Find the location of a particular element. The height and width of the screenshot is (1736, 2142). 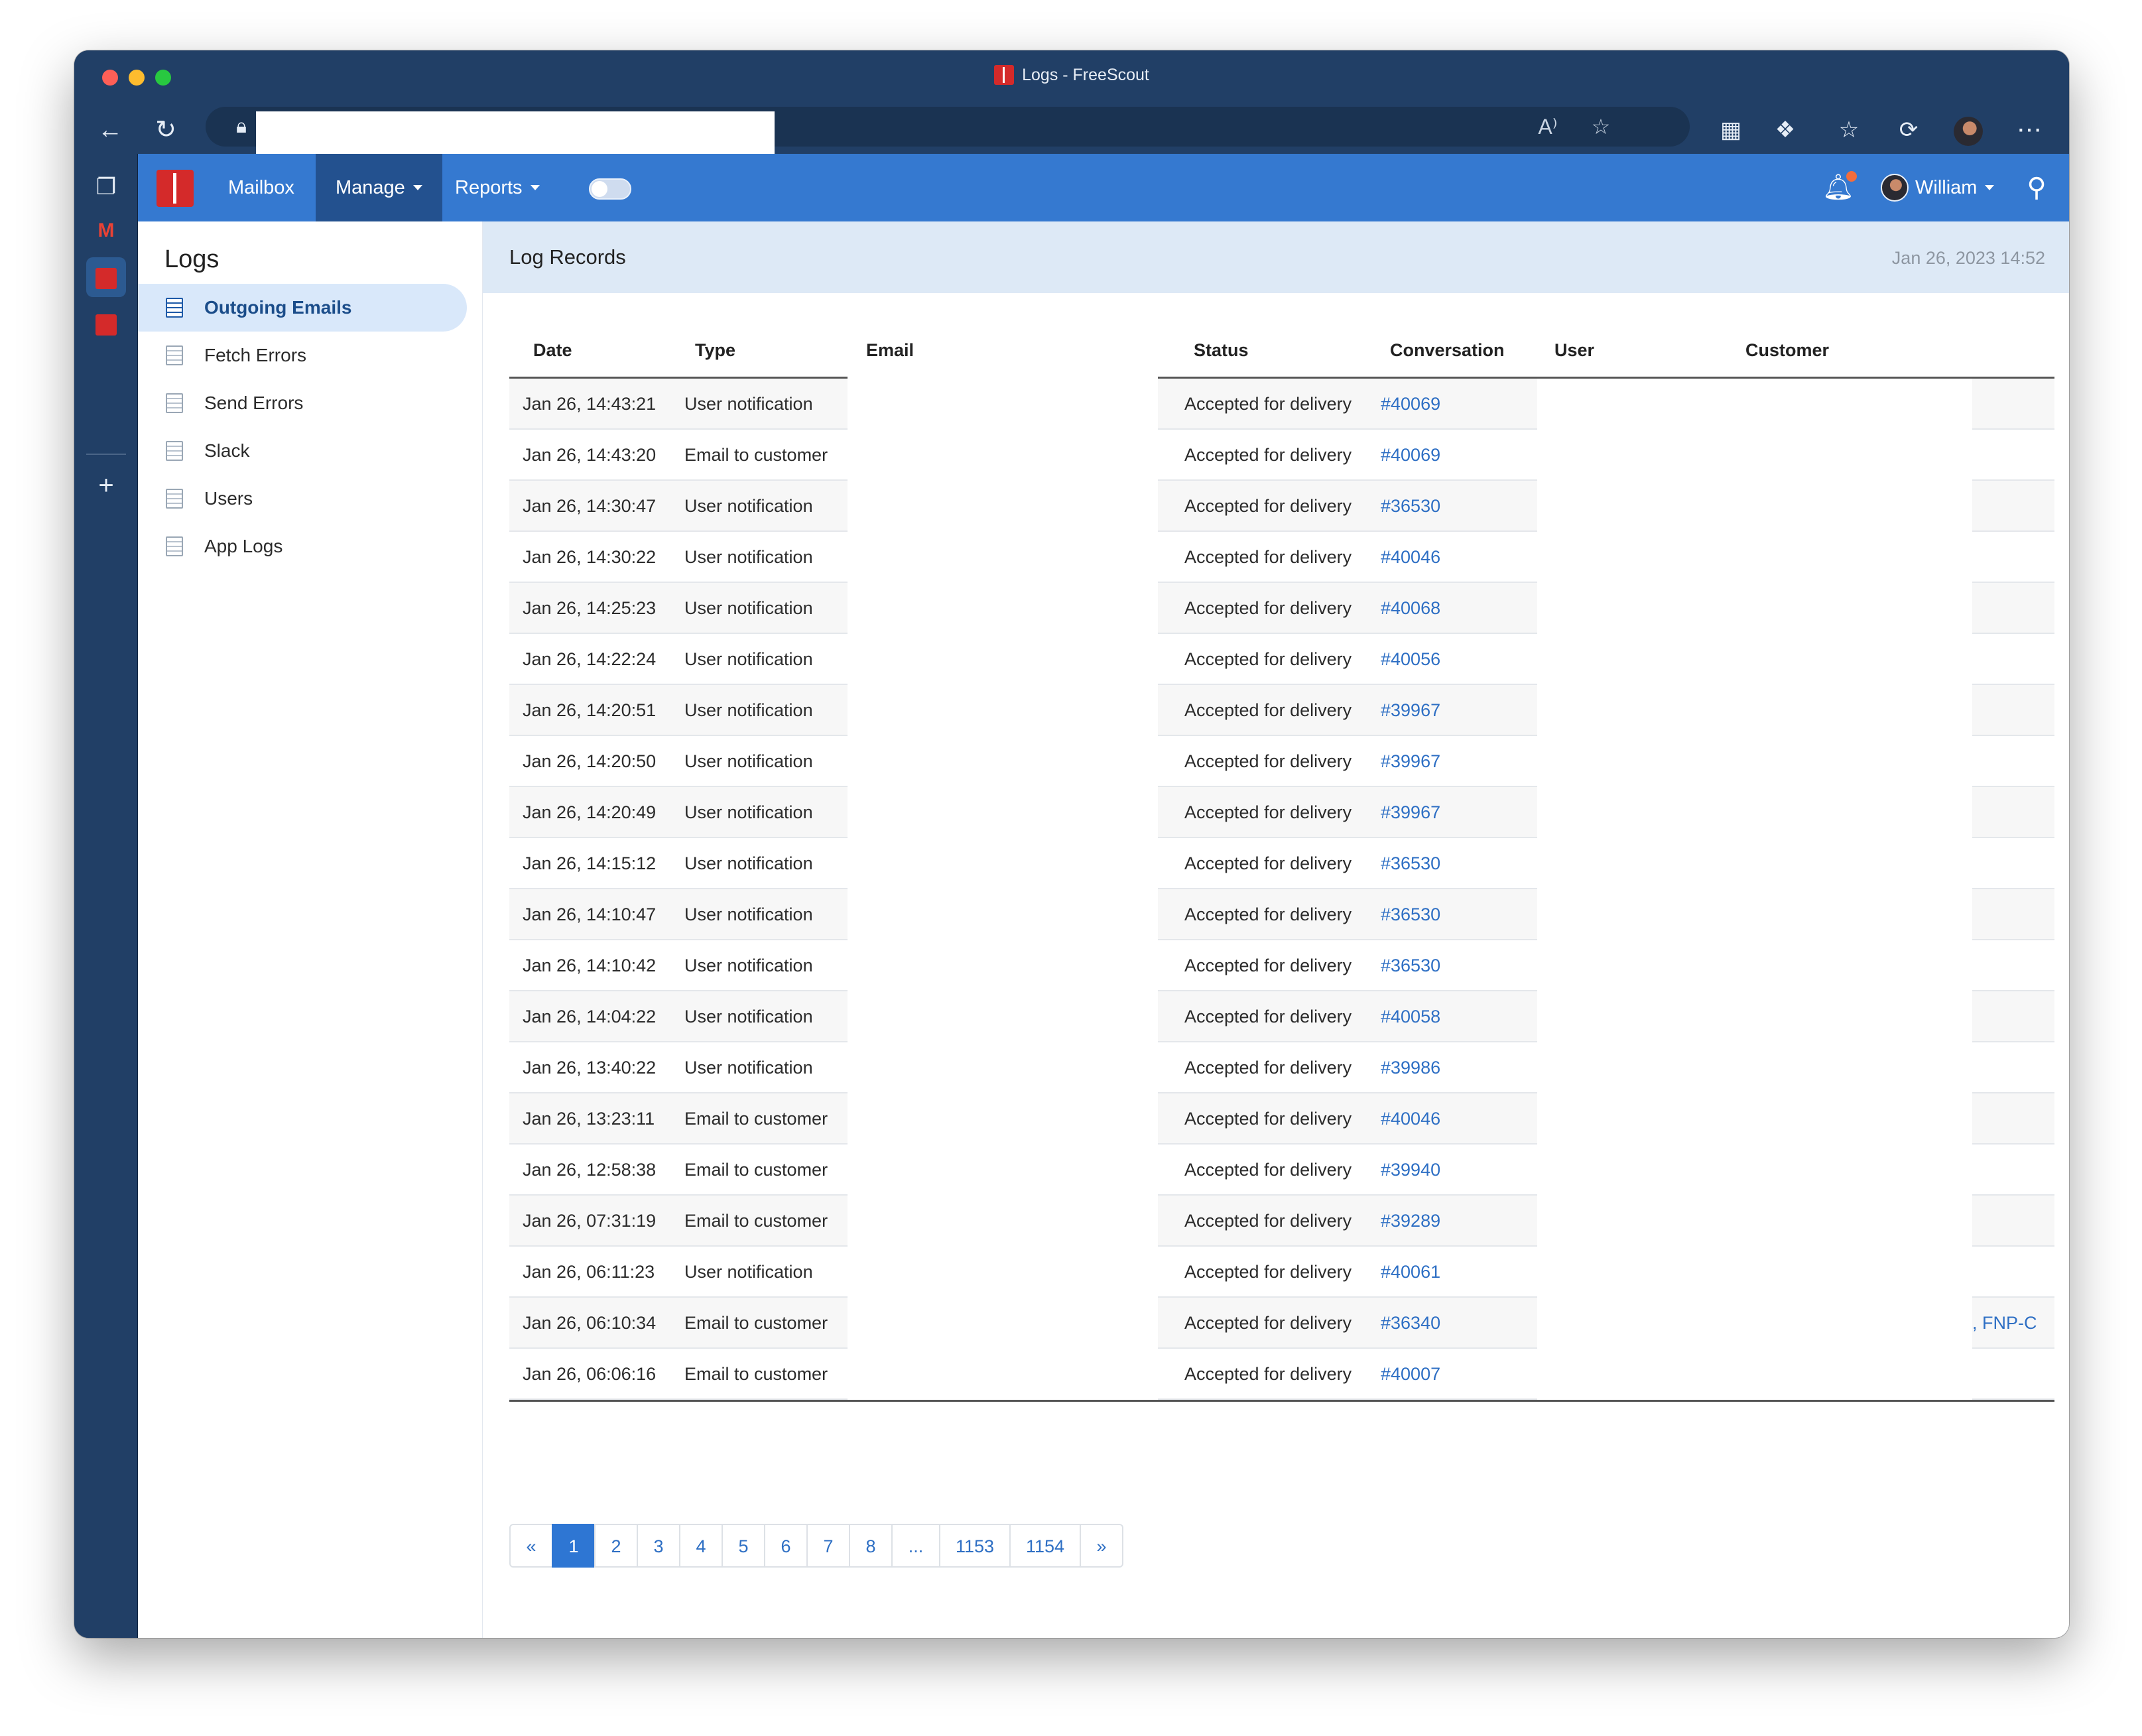

pagination-page-7: 7 is located at coordinates (828, 1546).